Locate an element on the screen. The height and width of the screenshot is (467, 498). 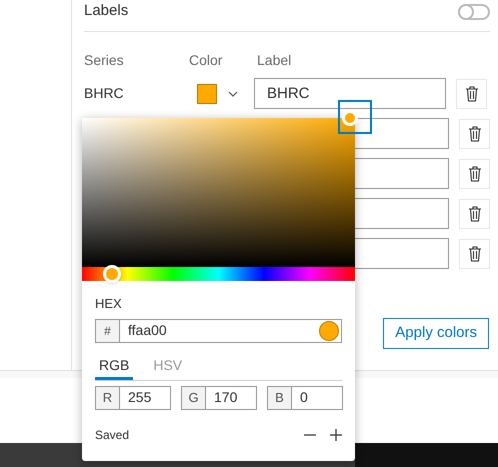
column-header: Series is located at coordinates (104, 60).